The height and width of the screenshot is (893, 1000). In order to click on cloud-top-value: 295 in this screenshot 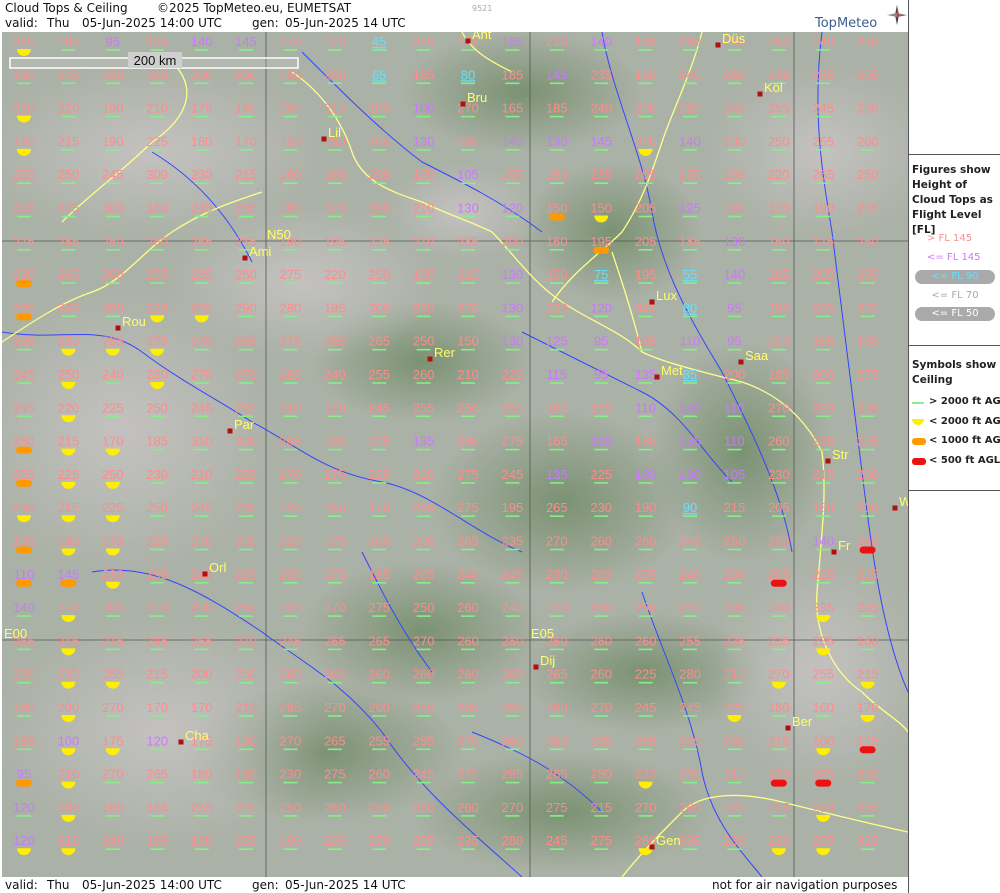, I will do `click(24, 341)`.